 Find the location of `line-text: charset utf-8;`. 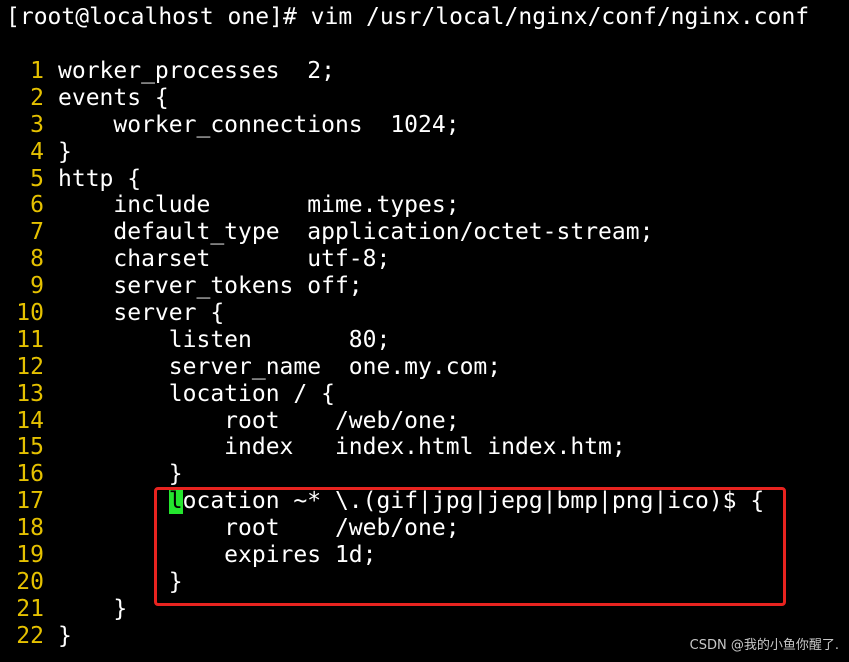

line-text: charset utf-8; is located at coordinates (224, 259).